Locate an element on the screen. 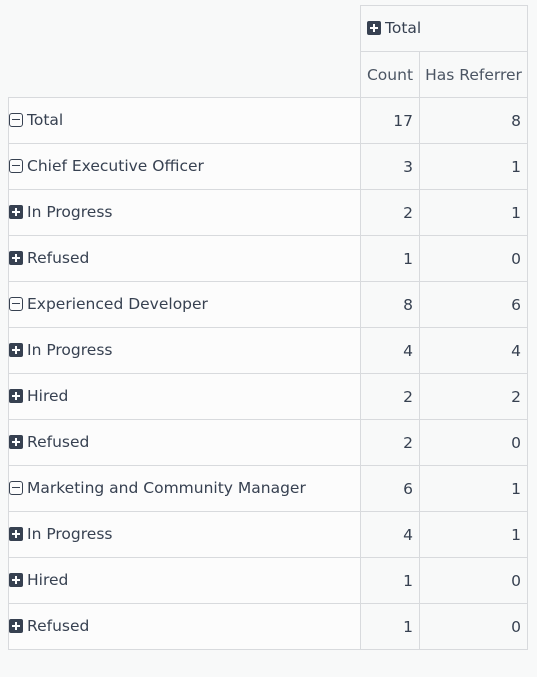 The width and height of the screenshot is (537, 677). table-row: In Progress 2 1 is located at coordinates (268, 212).